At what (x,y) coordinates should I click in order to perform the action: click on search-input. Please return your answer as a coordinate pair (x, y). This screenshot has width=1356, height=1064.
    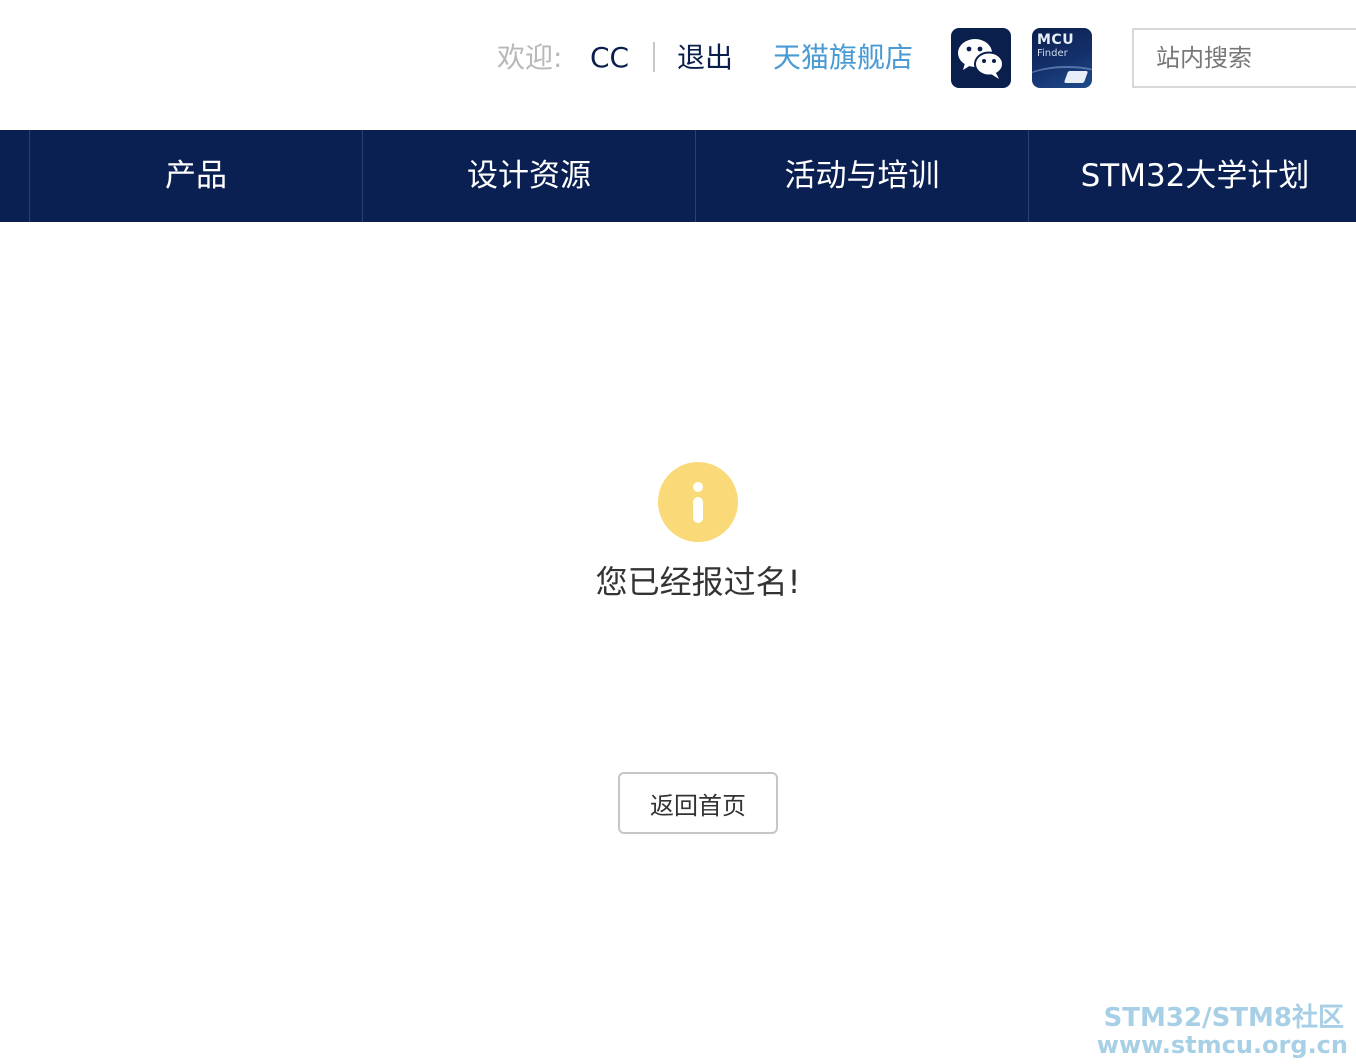
    Looking at the image, I should click on (1245, 58).